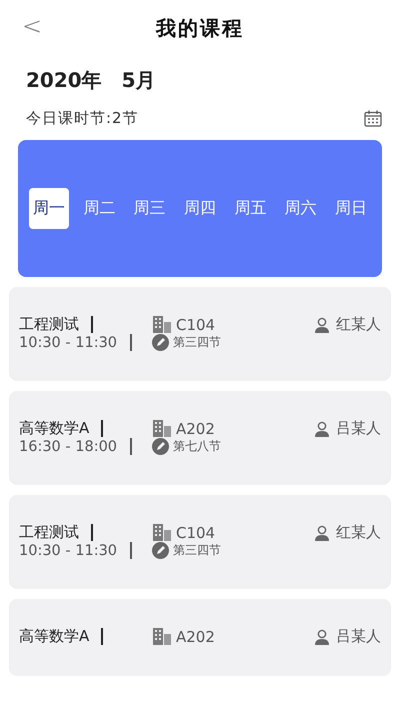 The height and width of the screenshot is (710, 400). Describe the element at coordinates (150, 208) in the screenshot. I see `weekday-tab: 周三` at that location.